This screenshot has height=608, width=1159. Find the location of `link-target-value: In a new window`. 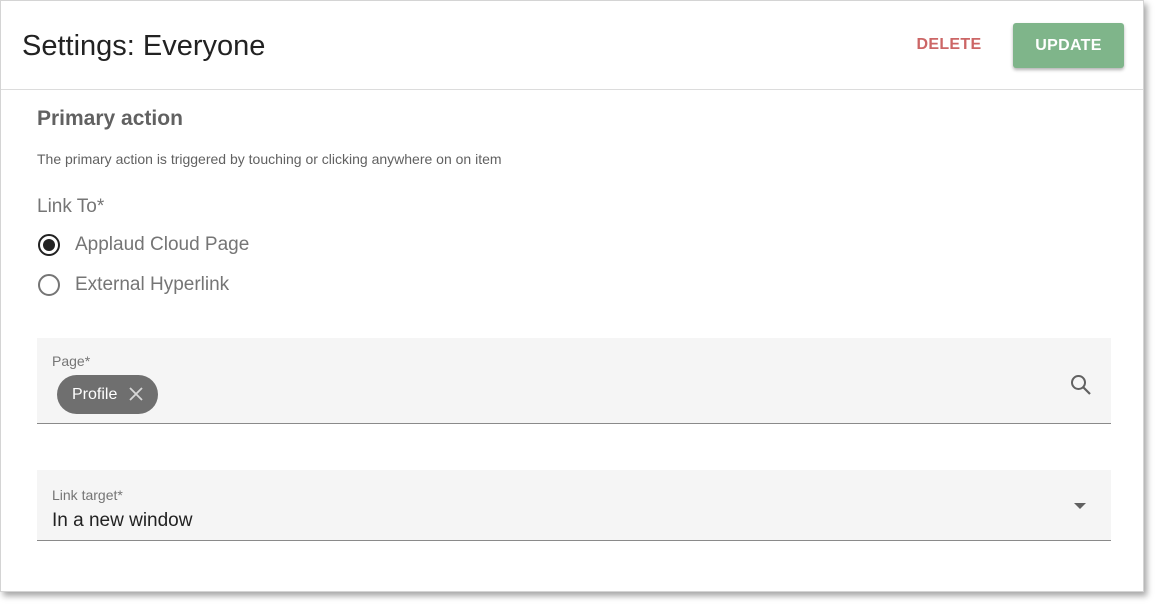

link-target-value: In a new window is located at coordinates (122, 520).